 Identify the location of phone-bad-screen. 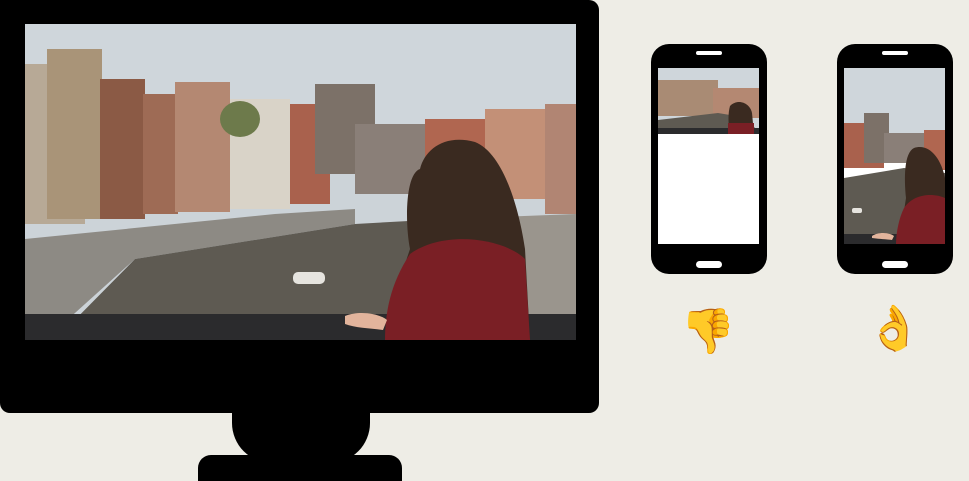
(708, 156).